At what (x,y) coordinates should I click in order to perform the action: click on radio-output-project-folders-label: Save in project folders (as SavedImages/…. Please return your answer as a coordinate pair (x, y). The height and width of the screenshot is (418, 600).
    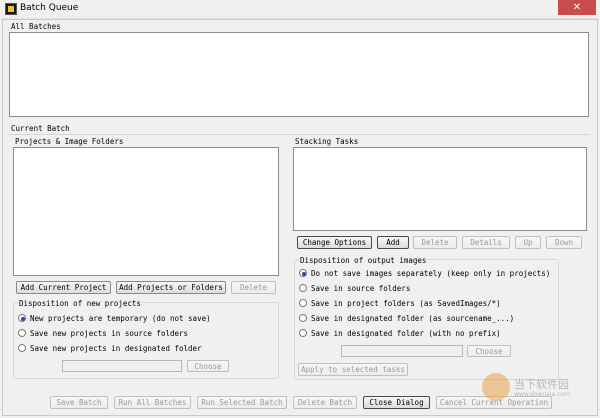
    Looking at the image, I should click on (406, 303).